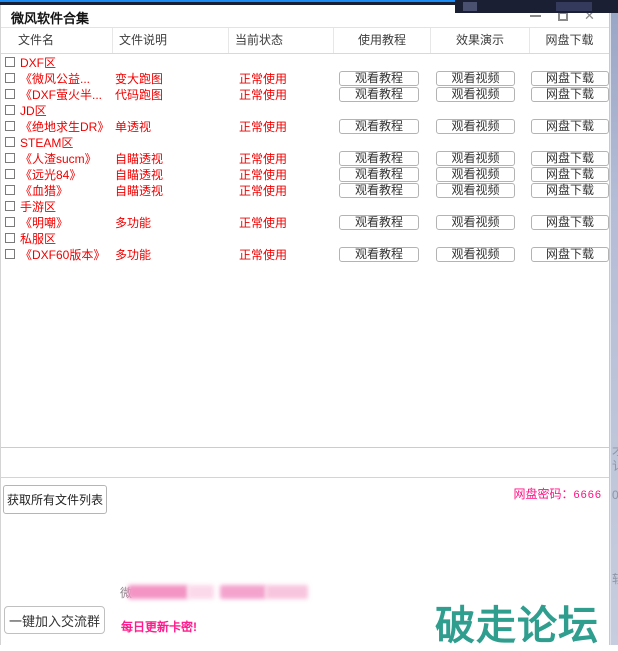 The width and height of the screenshot is (618, 651). Describe the element at coordinates (38, 238) in the screenshot. I see `file-name: 私服区` at that location.